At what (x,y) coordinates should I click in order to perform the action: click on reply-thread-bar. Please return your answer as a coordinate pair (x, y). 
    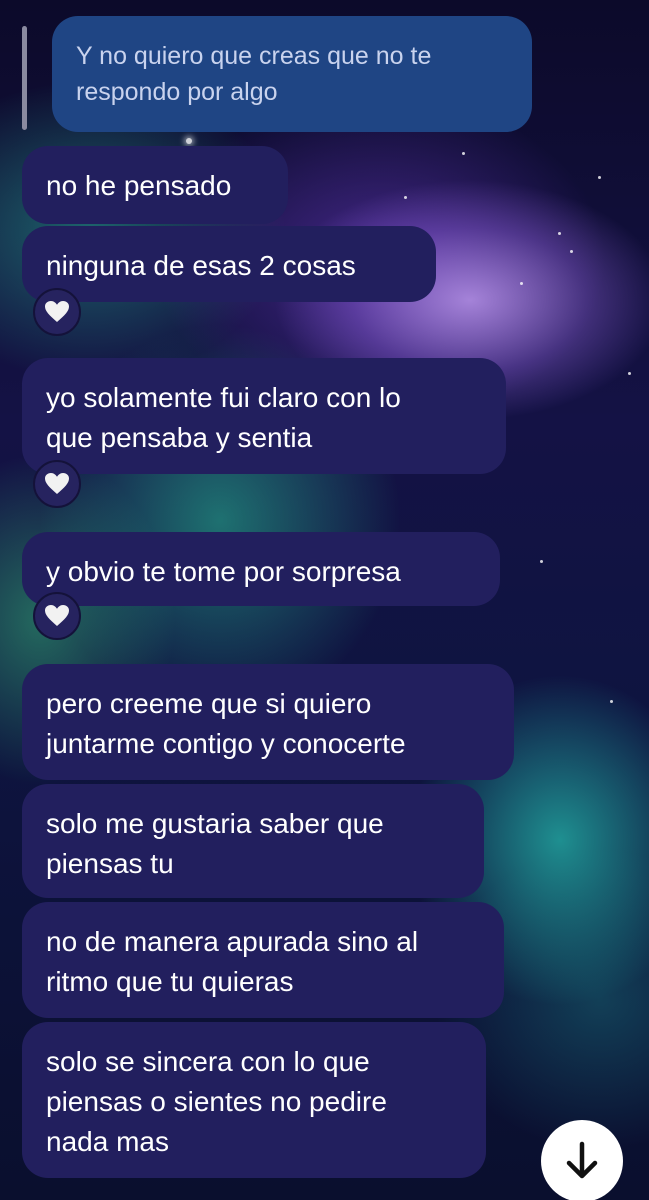
    Looking at the image, I should click on (24, 78).